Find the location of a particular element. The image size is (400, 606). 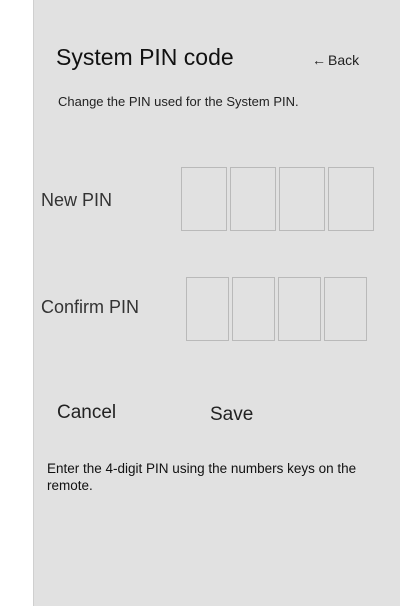

confirm-pin-input-group is located at coordinates (276, 309).